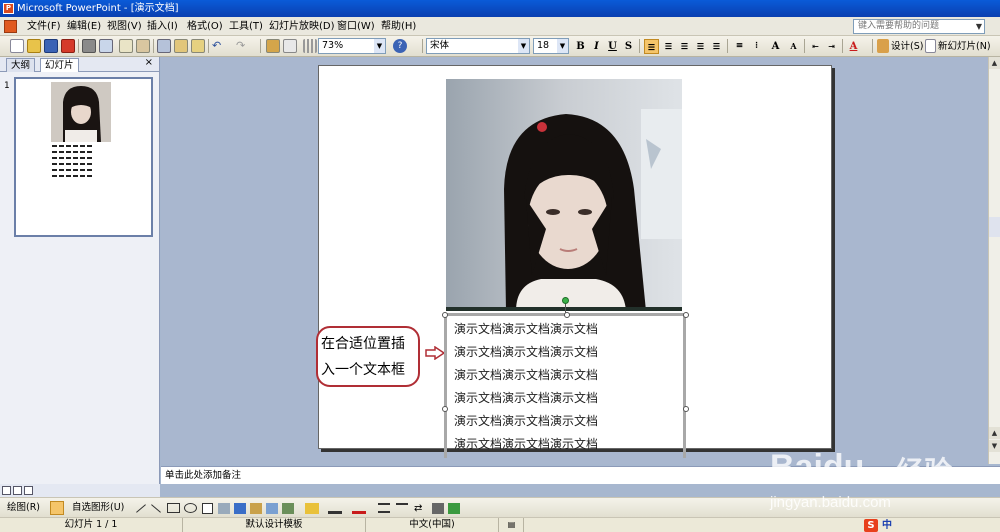  What do you see at coordinates (853, 46) in the screenshot?
I see `font-color-icon: A` at bounding box center [853, 46].